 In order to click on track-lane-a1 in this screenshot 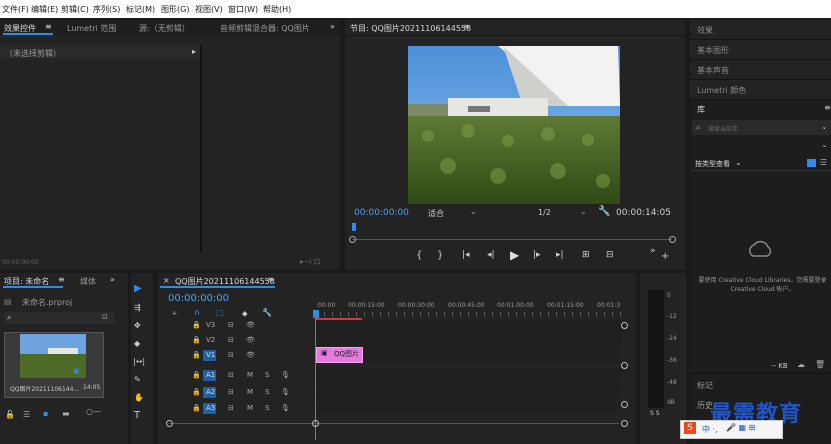, I will do `click(469, 376)`.